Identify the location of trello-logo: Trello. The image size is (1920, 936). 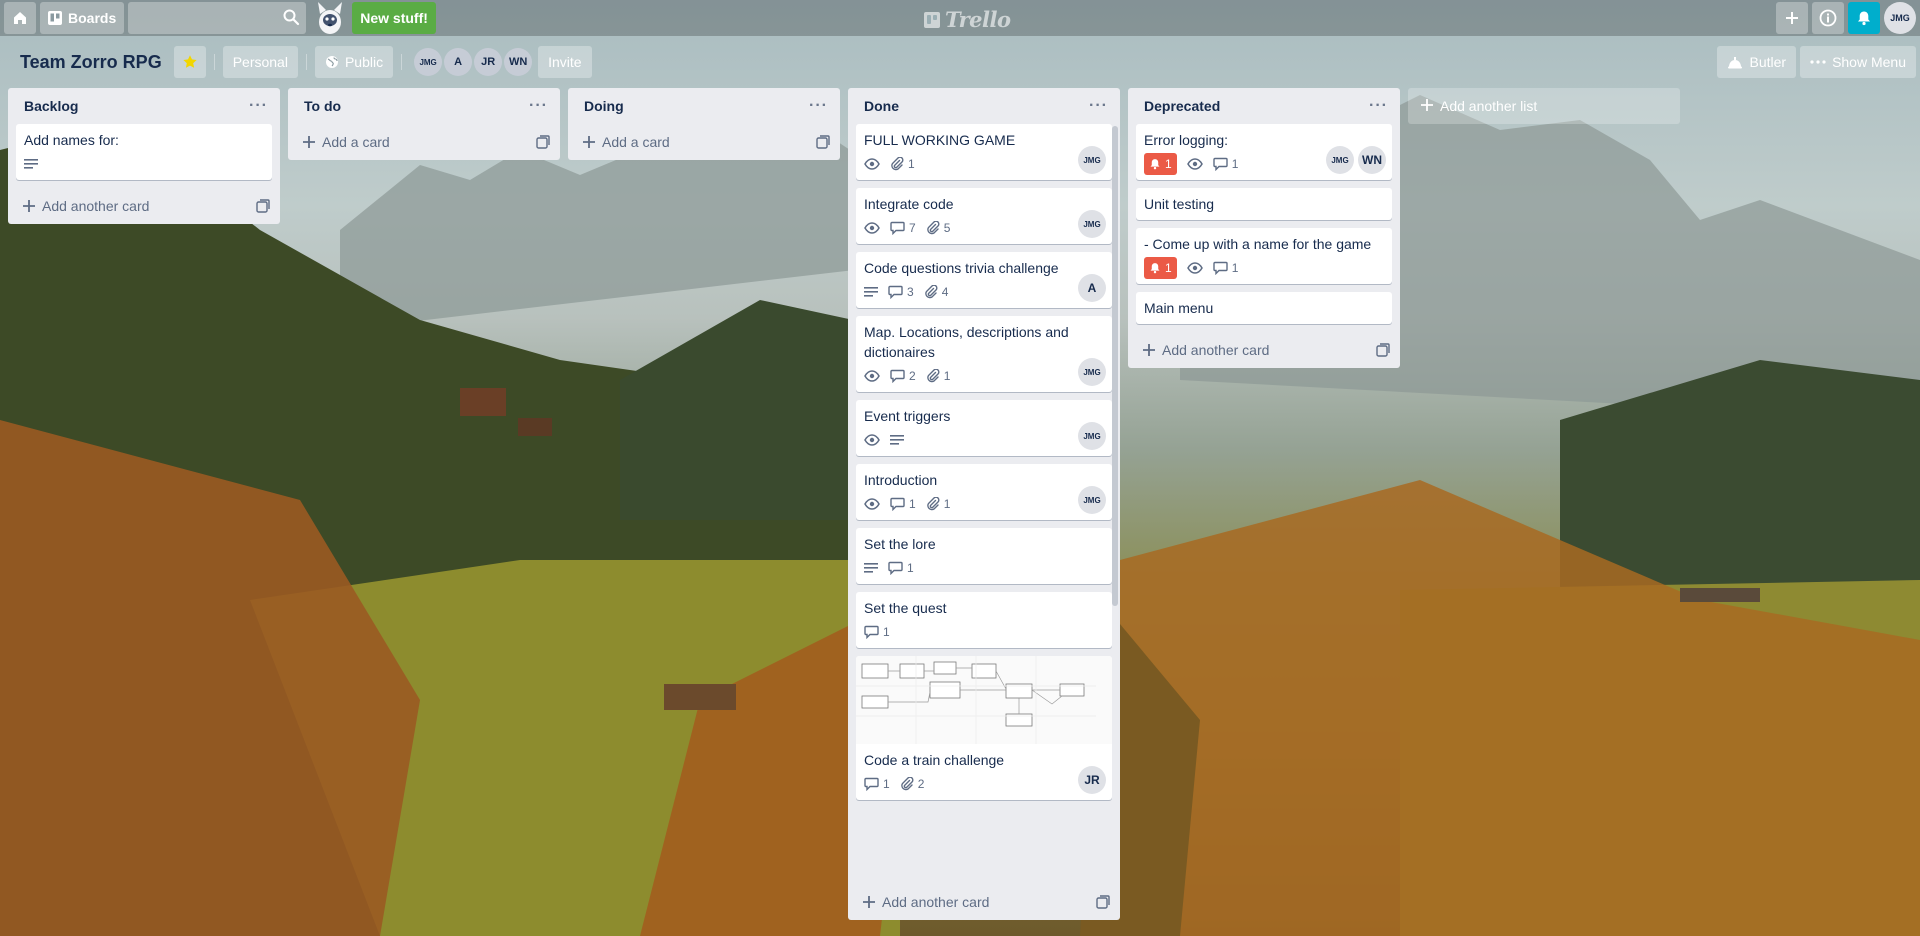
(967, 19).